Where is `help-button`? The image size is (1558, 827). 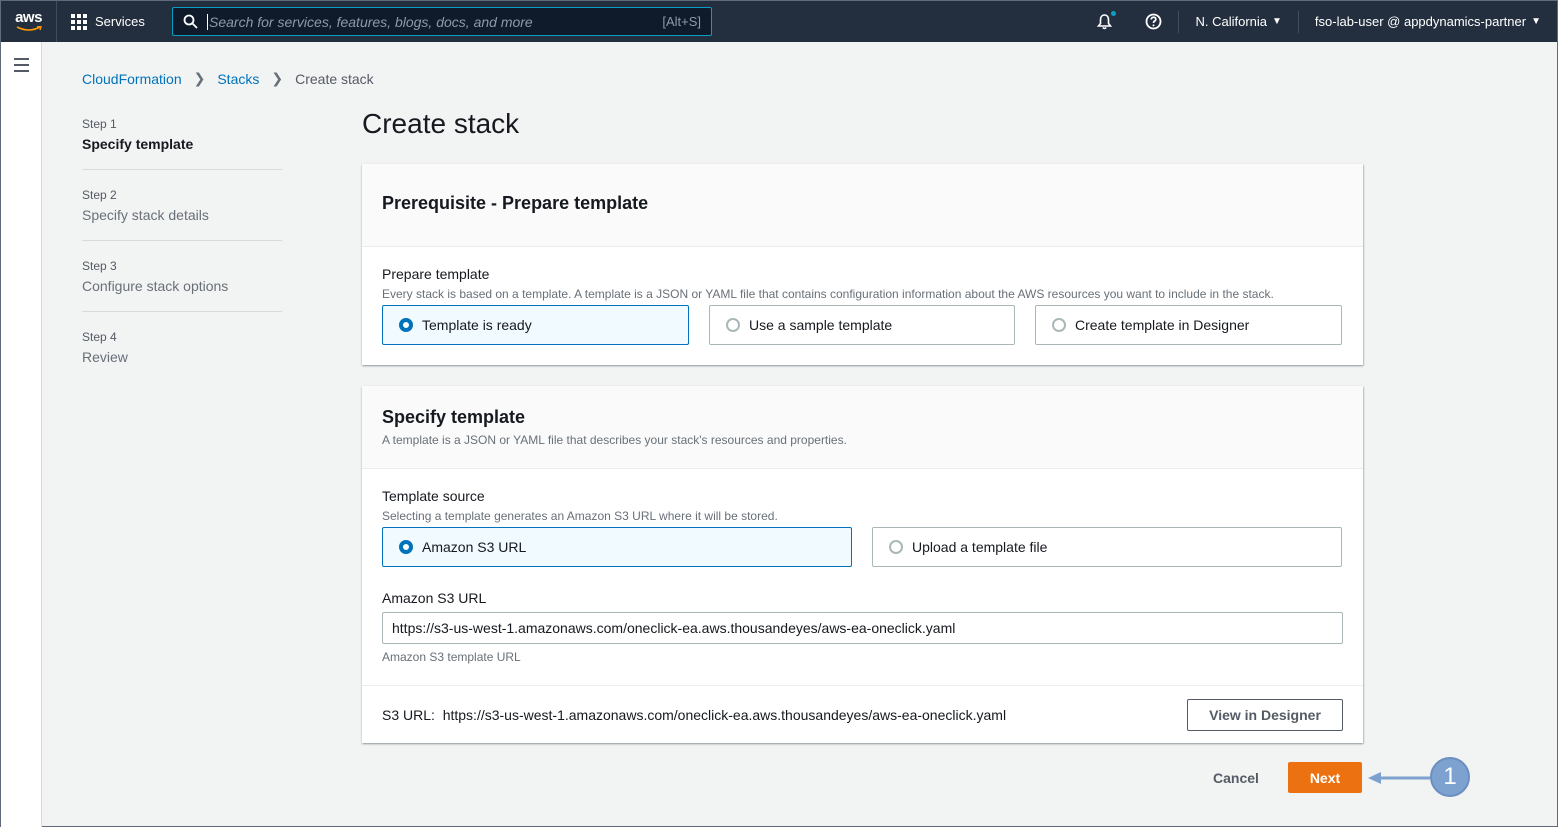
help-button is located at coordinates (1153, 21).